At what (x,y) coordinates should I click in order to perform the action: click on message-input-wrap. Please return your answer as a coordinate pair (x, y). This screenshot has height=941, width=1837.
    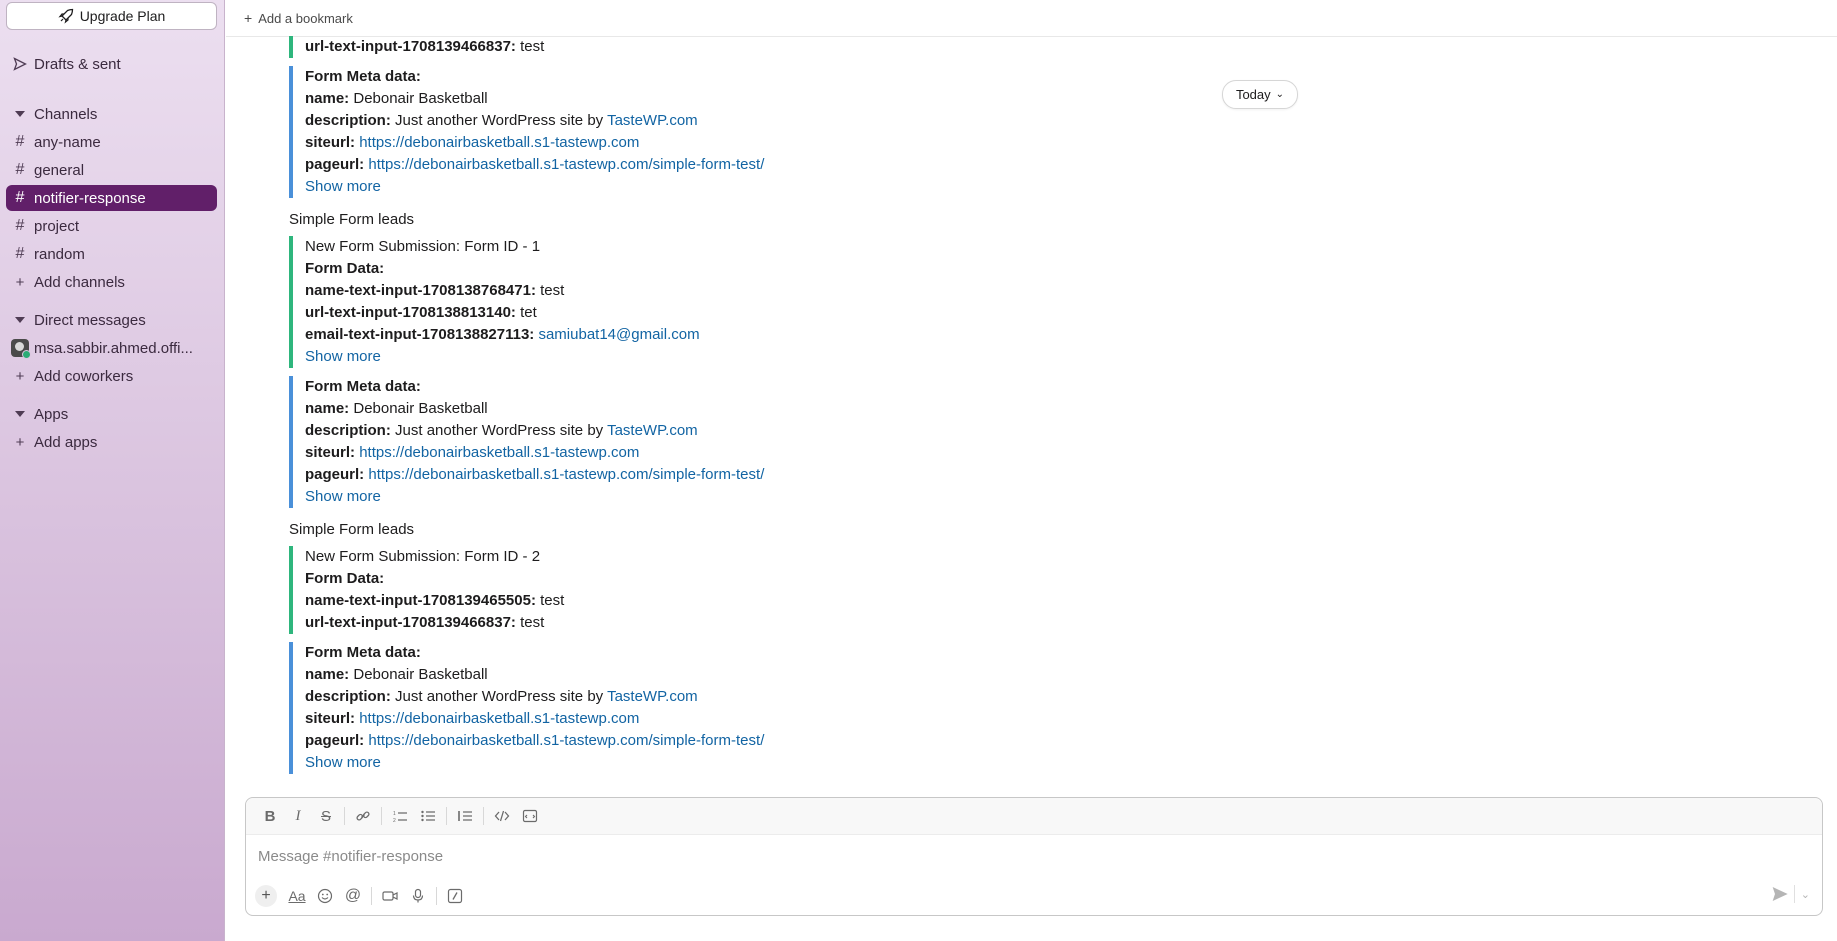
    Looking at the image, I should click on (1034, 856).